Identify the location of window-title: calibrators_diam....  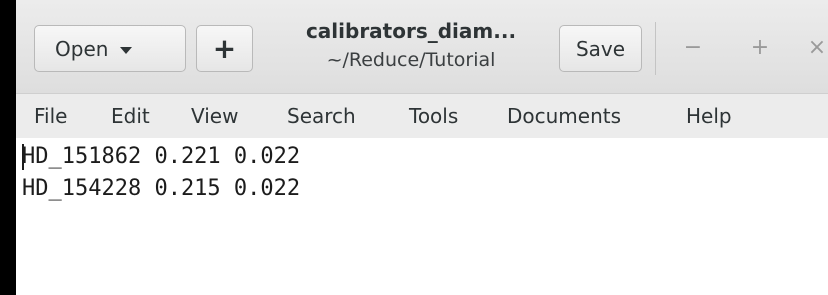
(411, 31).